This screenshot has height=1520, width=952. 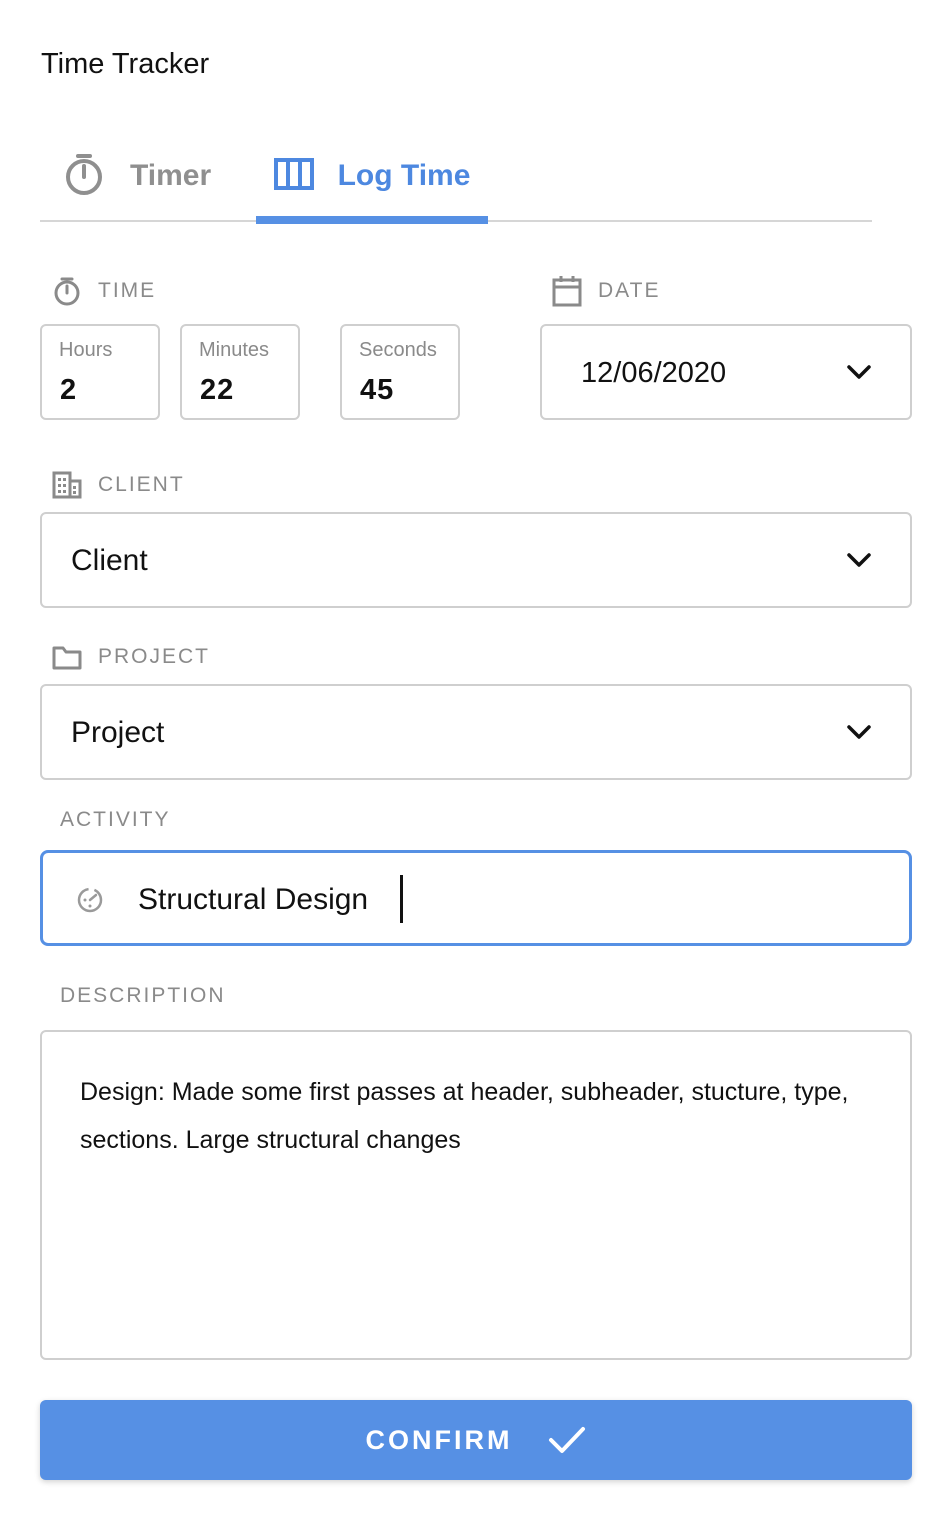 What do you see at coordinates (240, 372) in the screenshot?
I see `minutes-field: Minutes 22` at bounding box center [240, 372].